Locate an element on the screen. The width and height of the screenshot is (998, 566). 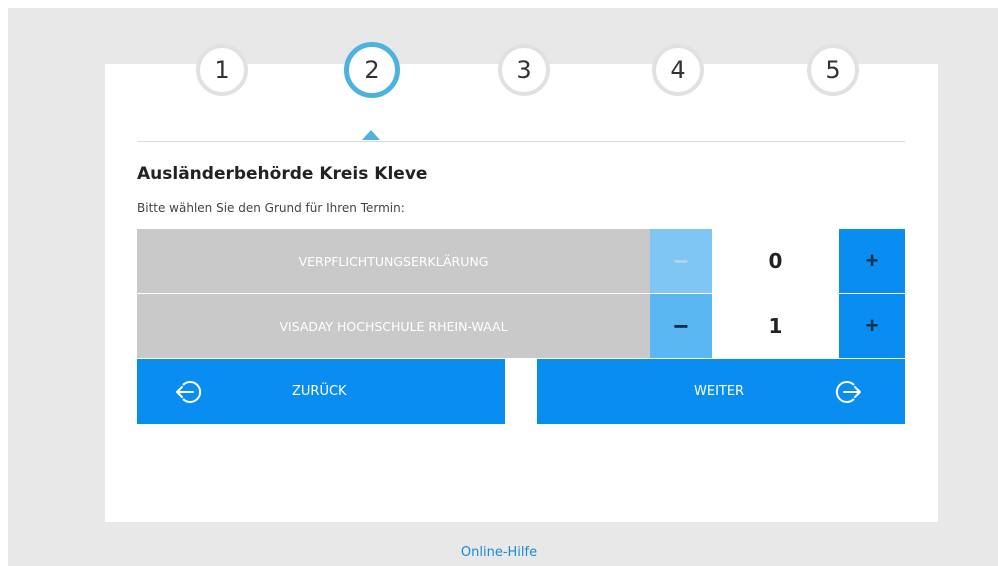
step-5-label: 5 is located at coordinates (833, 70).